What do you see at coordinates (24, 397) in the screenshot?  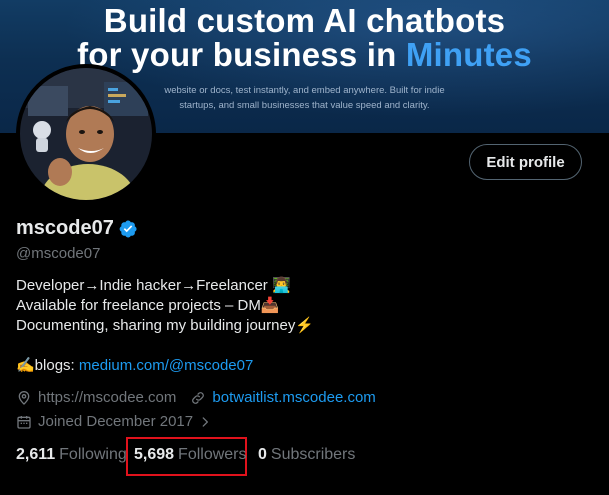 I see `location-icon` at bounding box center [24, 397].